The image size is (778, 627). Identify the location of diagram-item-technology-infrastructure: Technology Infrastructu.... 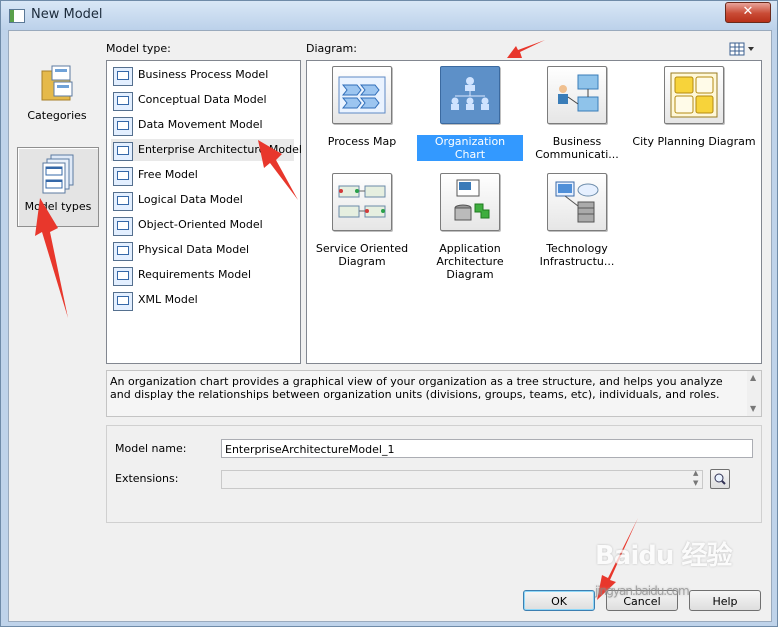
(577, 219).